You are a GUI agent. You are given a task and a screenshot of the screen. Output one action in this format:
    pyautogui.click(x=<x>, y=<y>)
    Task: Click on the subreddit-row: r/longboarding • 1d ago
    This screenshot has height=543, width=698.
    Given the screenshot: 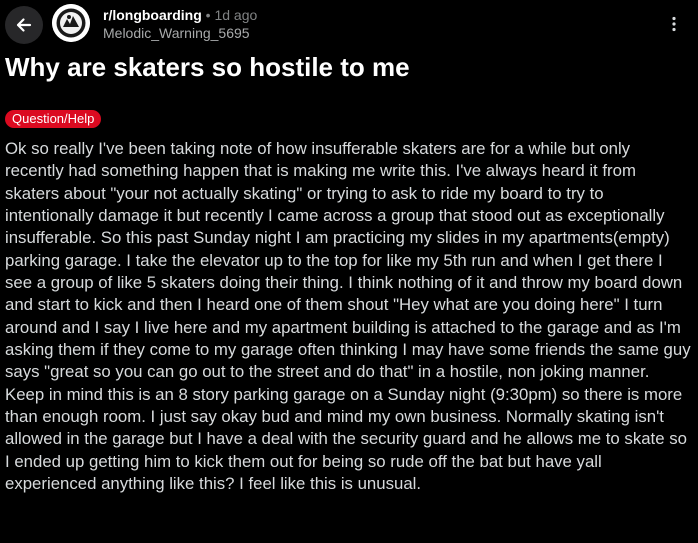 What is the action you would take?
    pyautogui.click(x=180, y=15)
    